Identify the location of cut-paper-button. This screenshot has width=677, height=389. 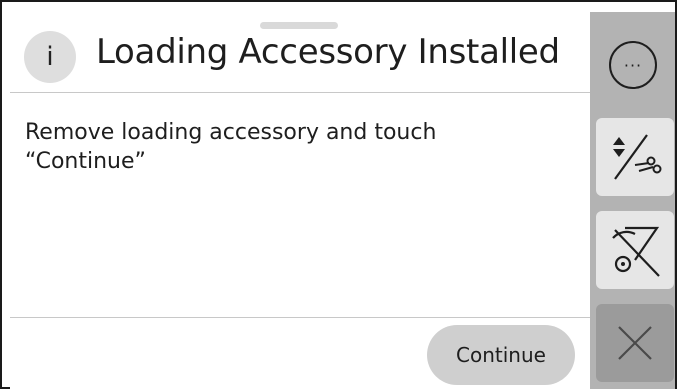
(635, 157).